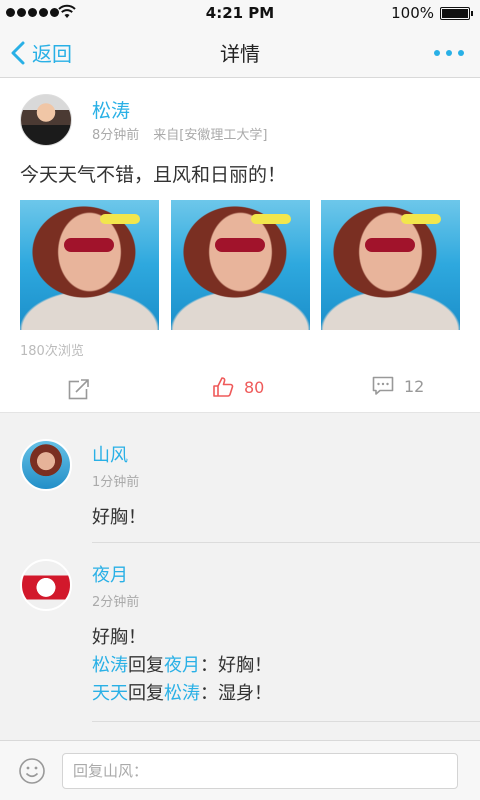 This screenshot has width=480, height=800. What do you see at coordinates (412, 13) in the screenshot?
I see `battery-percent: 100%` at bounding box center [412, 13].